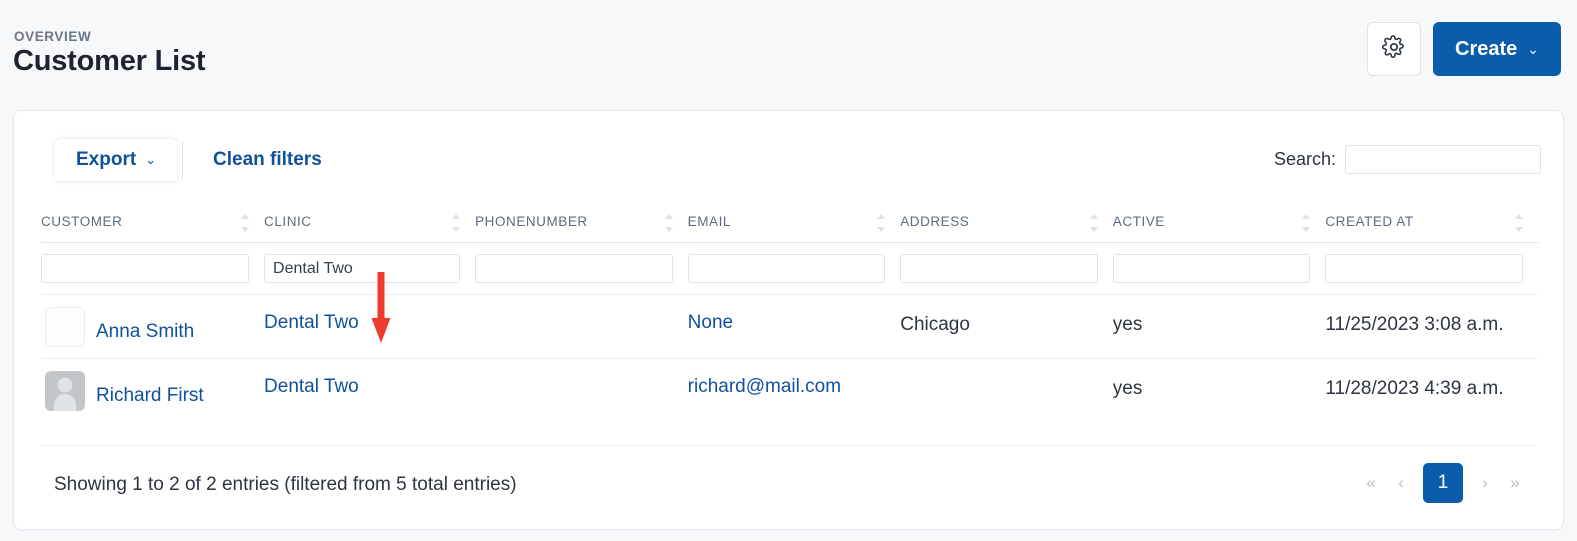  What do you see at coordinates (935, 221) in the screenshot?
I see `col-header-label: ADDRESS` at bounding box center [935, 221].